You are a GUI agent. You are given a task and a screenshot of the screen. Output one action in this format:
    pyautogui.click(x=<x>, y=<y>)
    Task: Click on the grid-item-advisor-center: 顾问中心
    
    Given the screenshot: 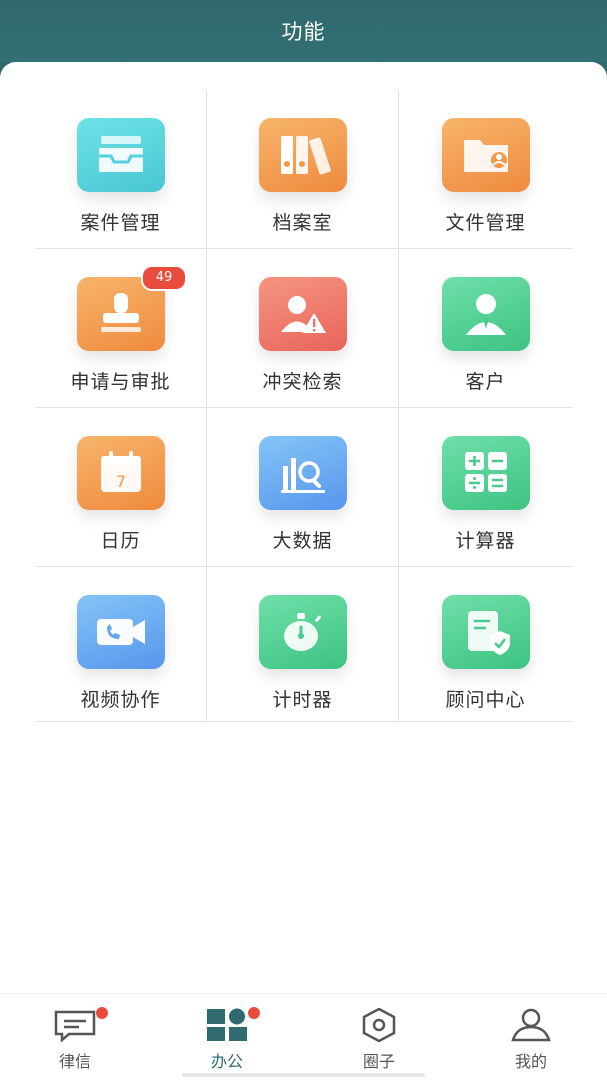 What is the action you would take?
    pyautogui.click(x=485, y=644)
    